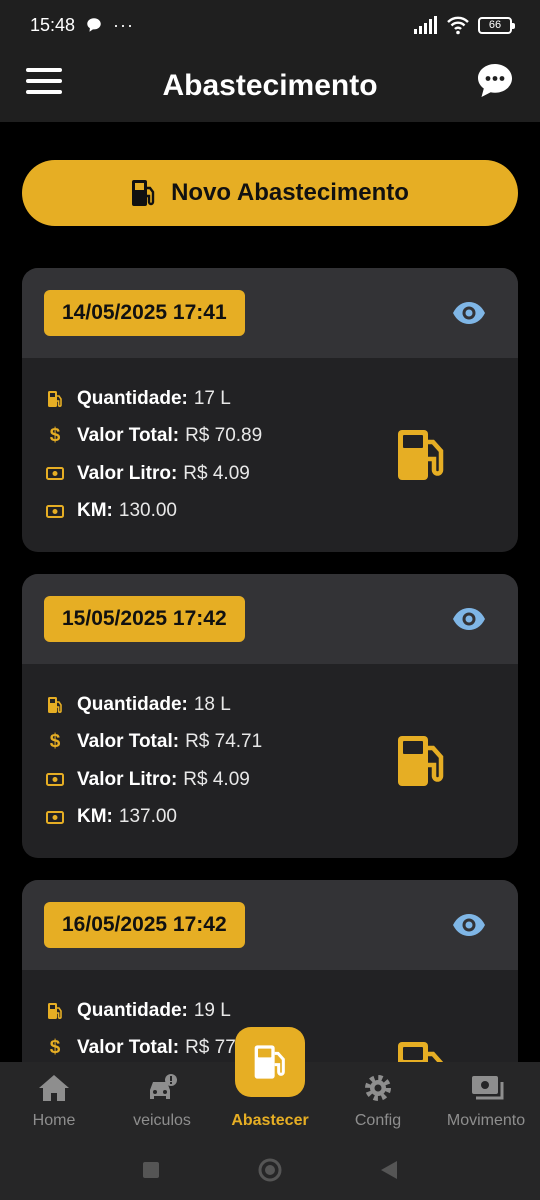 The height and width of the screenshot is (1200, 540). I want to click on nav-refuel-label: Abastecer, so click(270, 1120).